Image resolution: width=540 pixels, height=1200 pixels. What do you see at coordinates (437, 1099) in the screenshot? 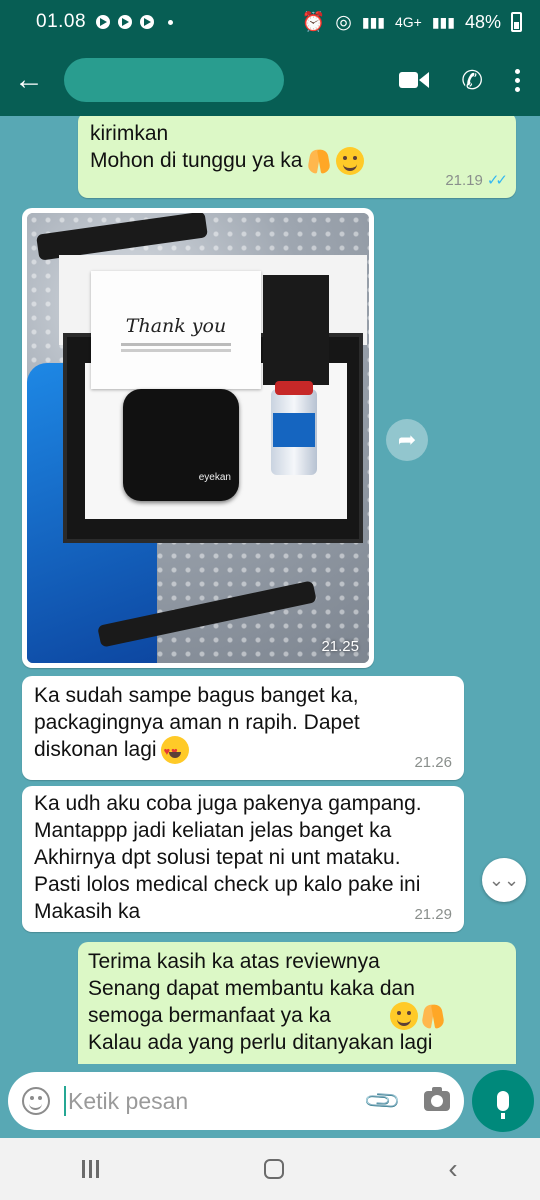
I see `camera-icon` at bounding box center [437, 1099].